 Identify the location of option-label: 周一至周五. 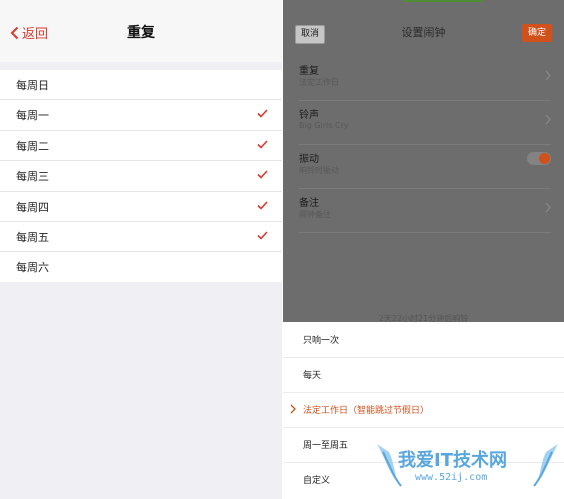
(326, 446).